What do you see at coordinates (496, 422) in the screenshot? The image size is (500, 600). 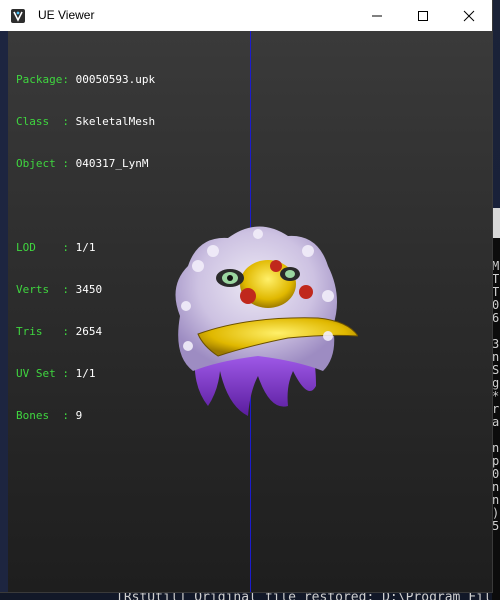 I see `console-fragment: a` at bounding box center [496, 422].